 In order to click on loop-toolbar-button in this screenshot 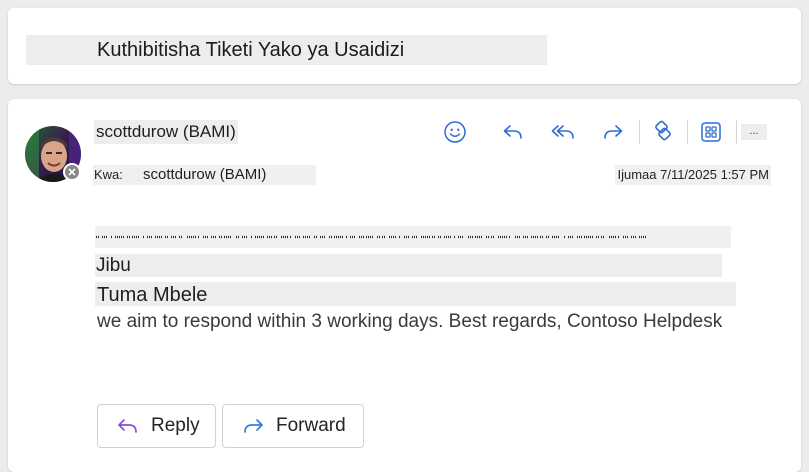, I will do `click(663, 132)`.